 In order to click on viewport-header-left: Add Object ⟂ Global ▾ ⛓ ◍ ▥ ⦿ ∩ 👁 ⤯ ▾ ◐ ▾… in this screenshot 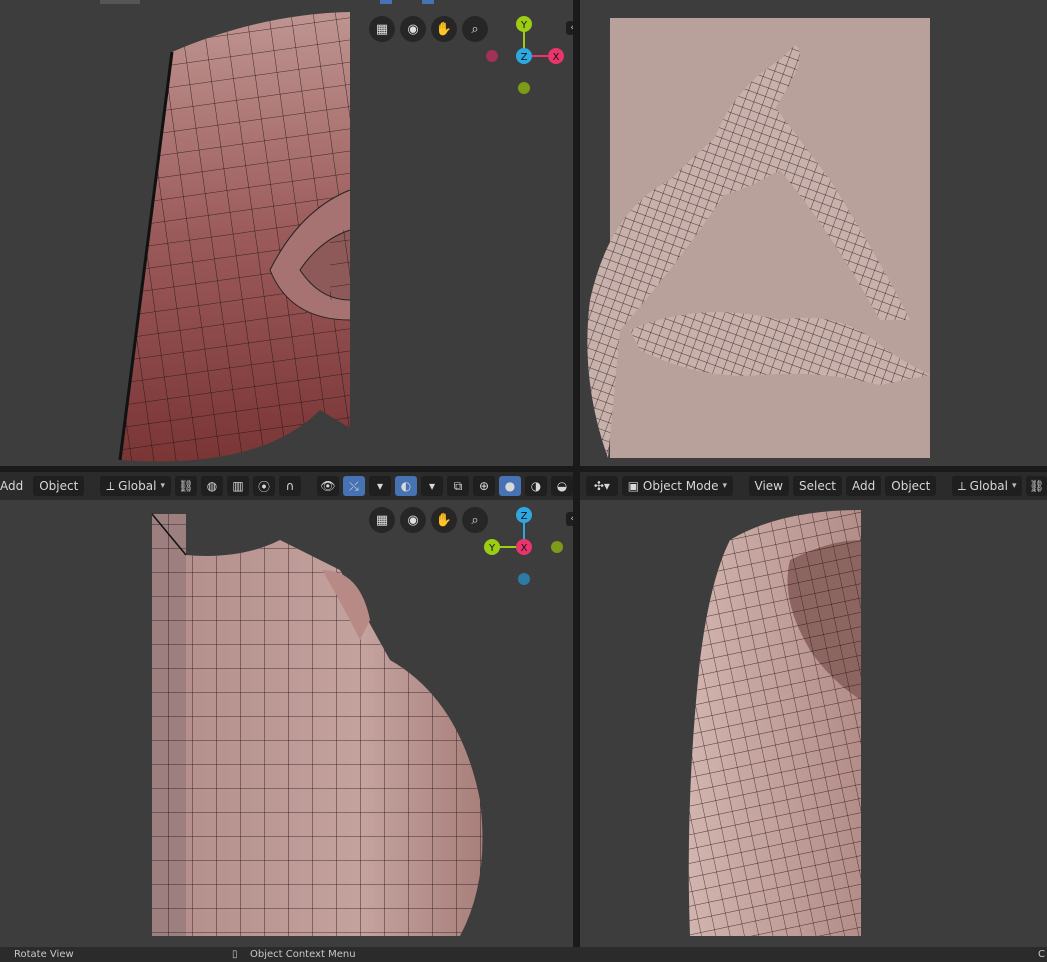, I will do `click(286, 486)`.